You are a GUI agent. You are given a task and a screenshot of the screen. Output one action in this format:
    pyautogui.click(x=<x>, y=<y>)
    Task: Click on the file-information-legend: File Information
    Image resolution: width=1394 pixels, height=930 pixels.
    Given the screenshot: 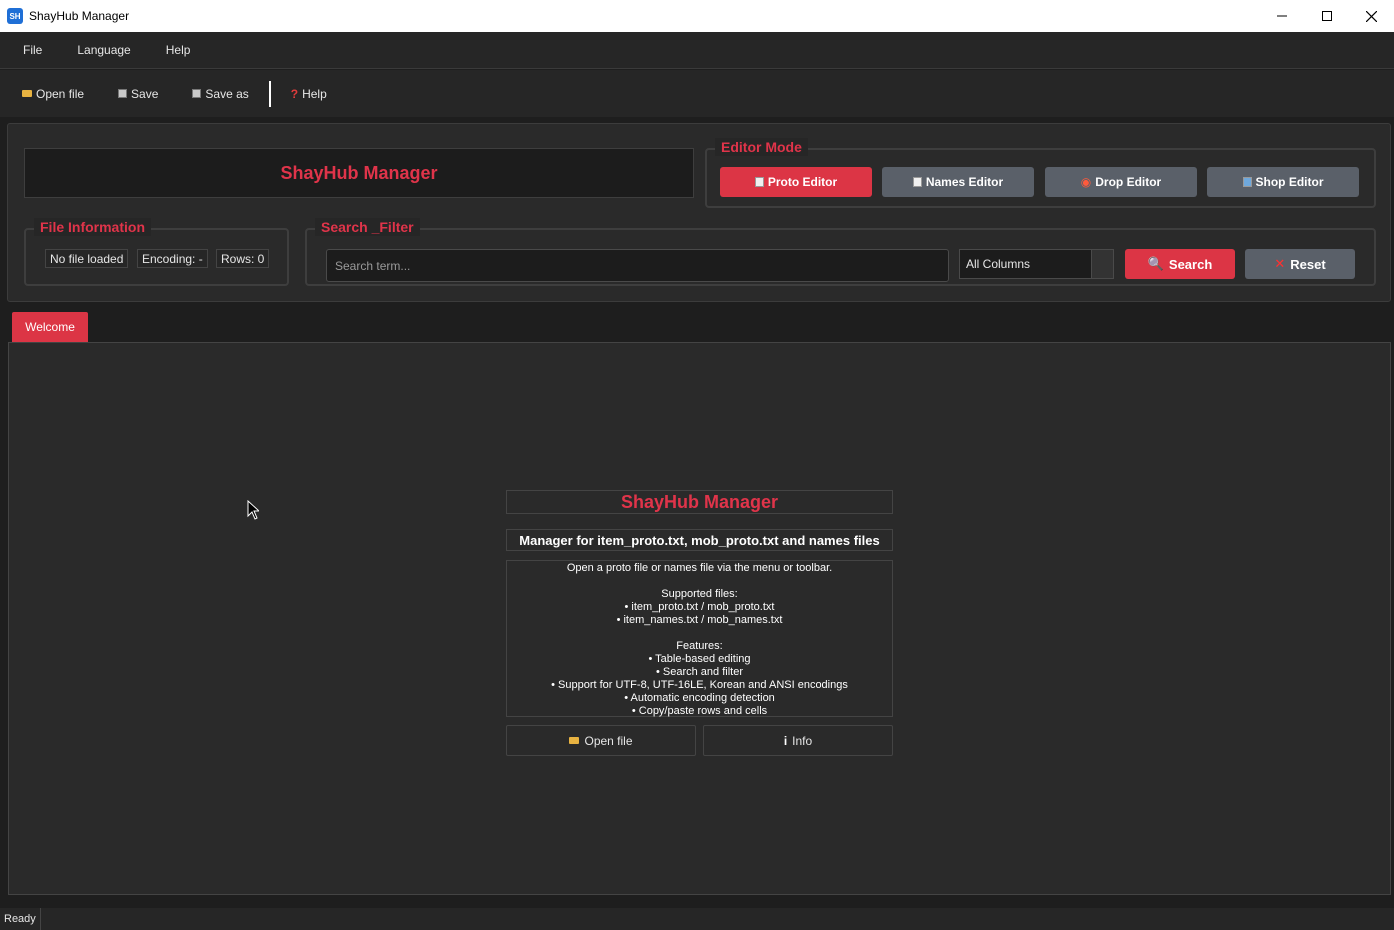 What is the action you would take?
    pyautogui.click(x=92, y=227)
    